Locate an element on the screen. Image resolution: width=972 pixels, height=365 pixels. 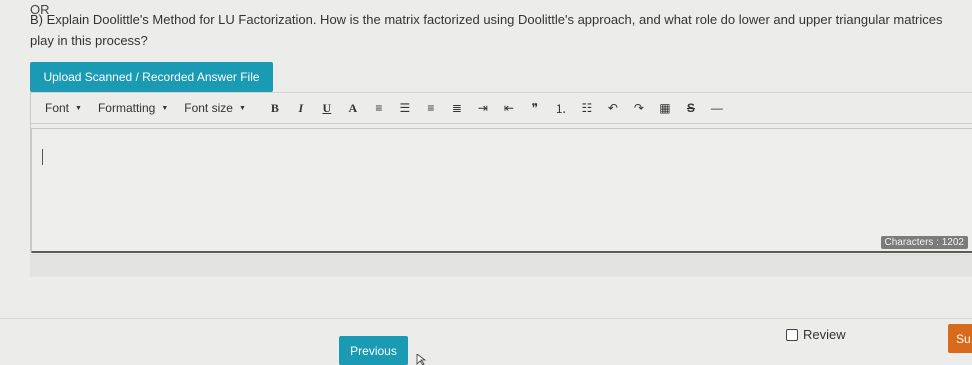
undo-icon: ↶ is located at coordinates (613, 108).